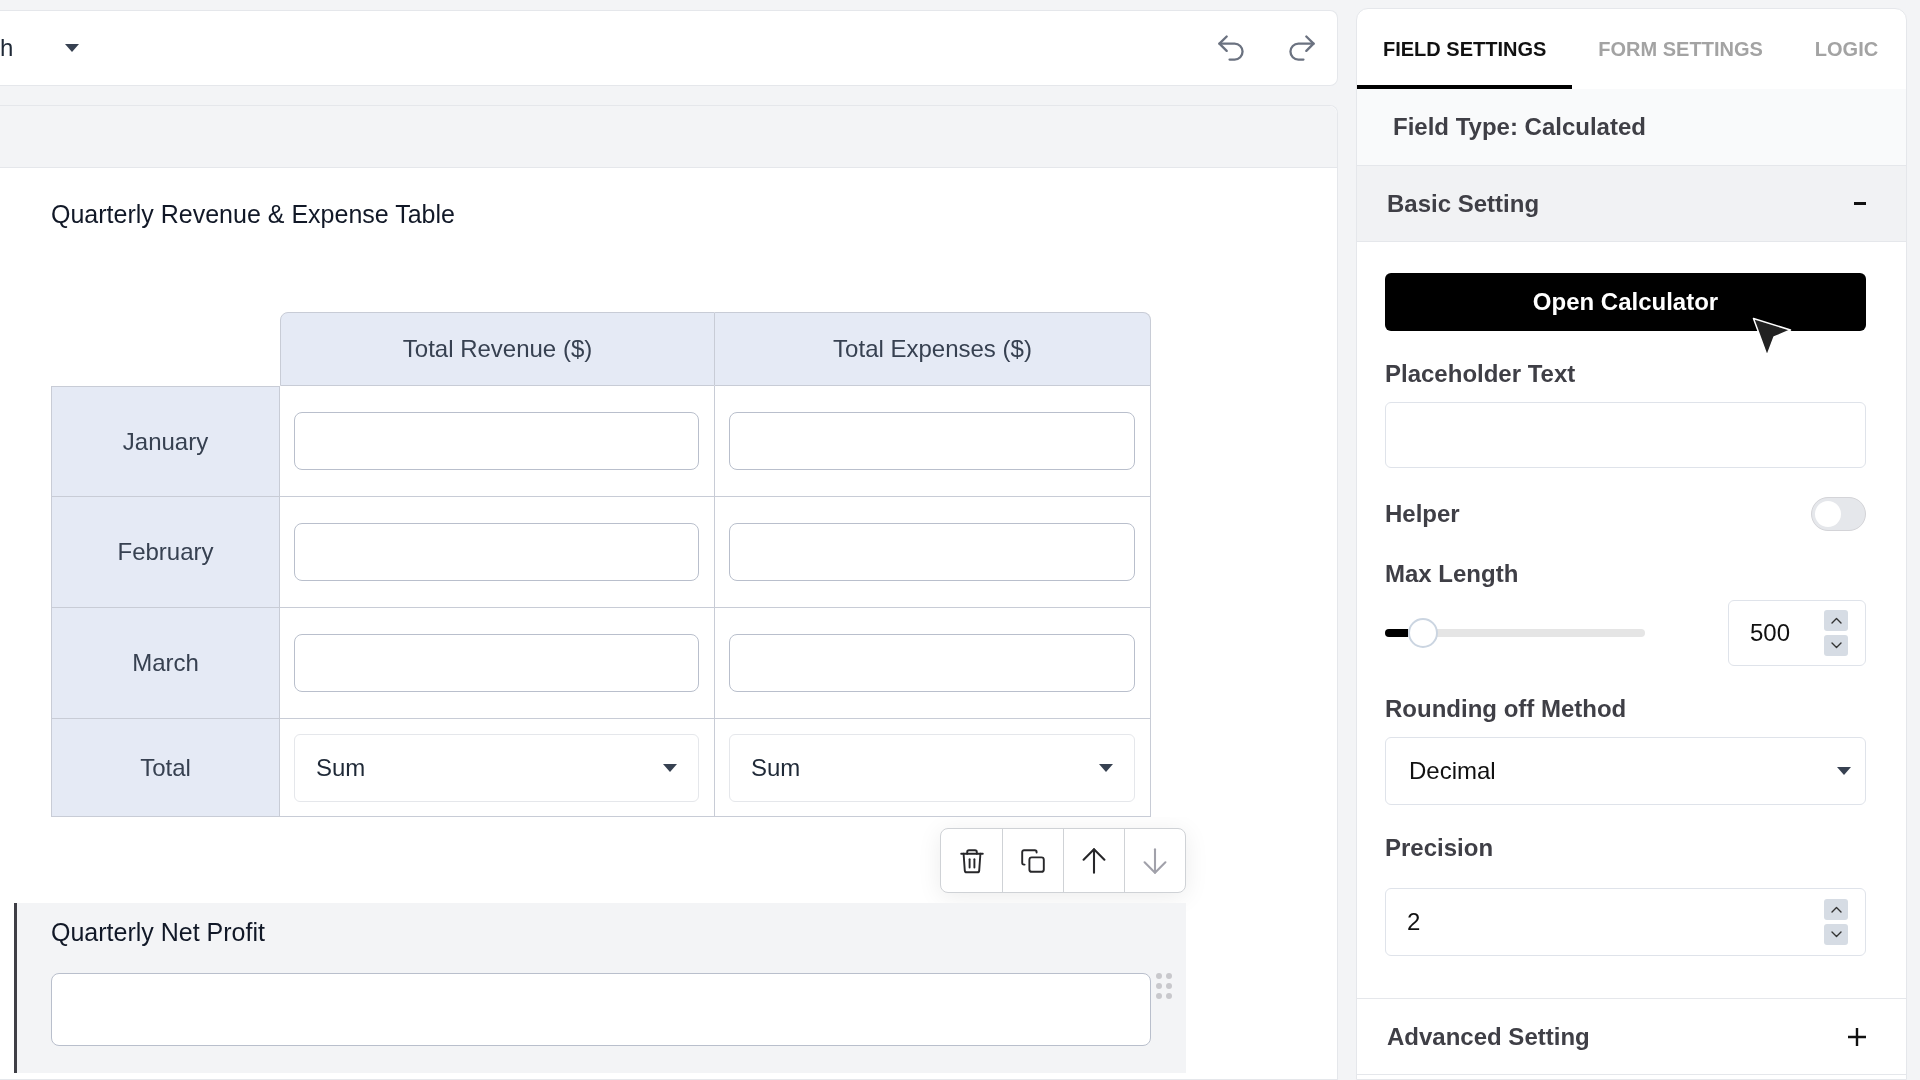 The height and width of the screenshot is (1080, 1920). What do you see at coordinates (165, 663) in the screenshot?
I see `row-header: March` at bounding box center [165, 663].